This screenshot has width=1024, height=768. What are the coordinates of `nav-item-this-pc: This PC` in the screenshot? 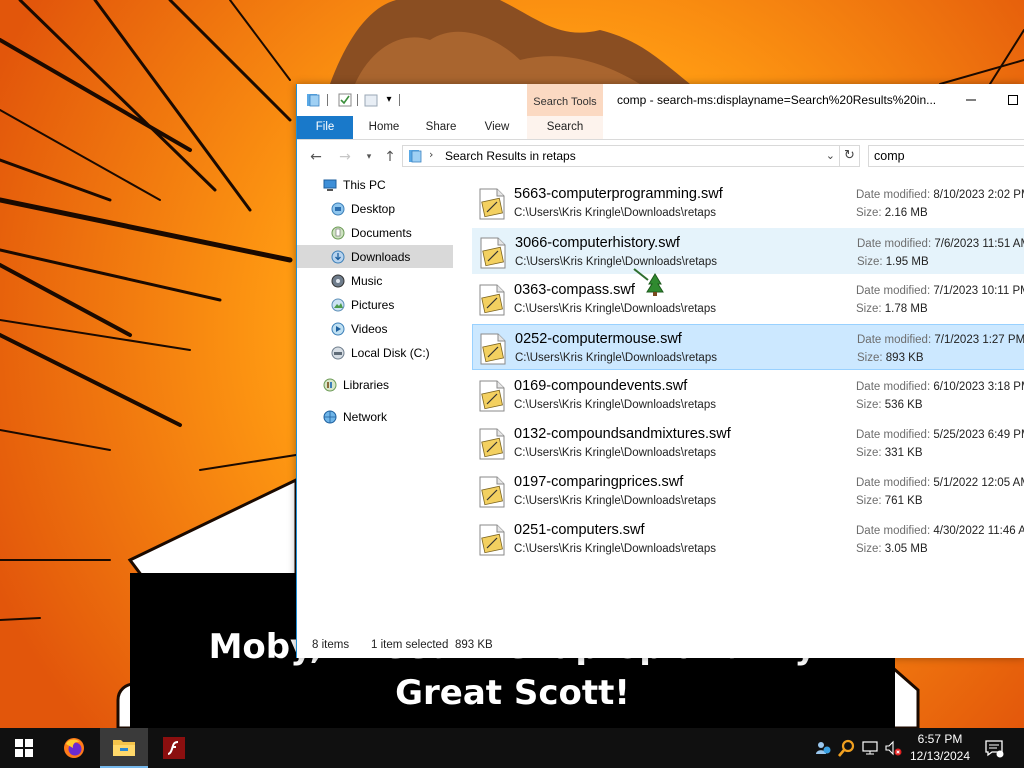 It's located at (375, 184).